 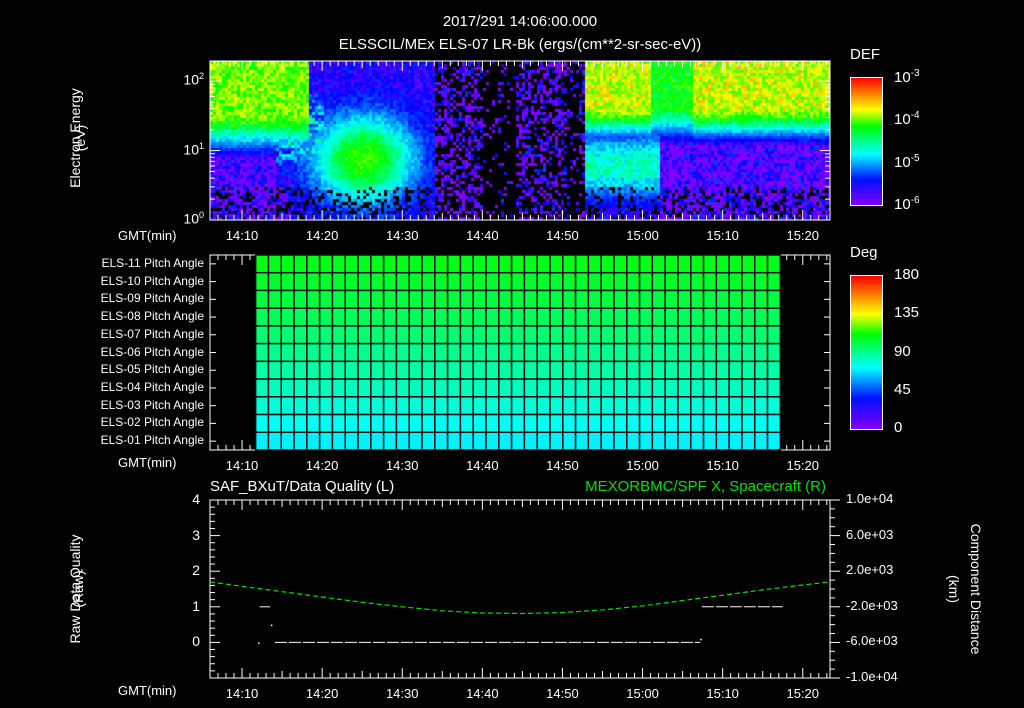 I want to click on deg-colorbar-tick: 45, so click(x=902, y=389).